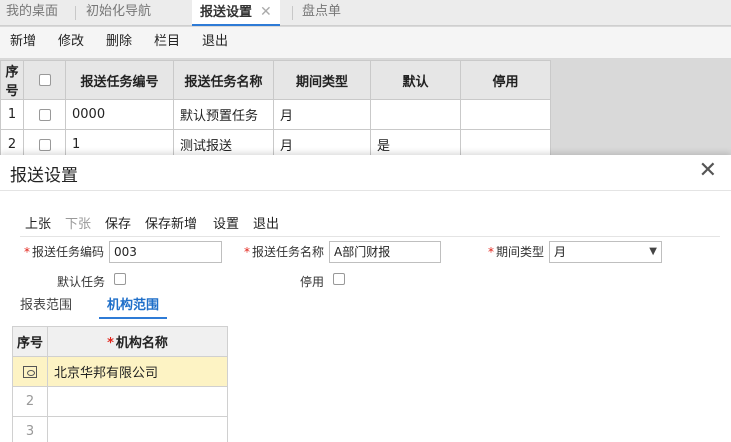 The height and width of the screenshot is (442, 731). What do you see at coordinates (339, 279) in the screenshot?
I see `disabled-checkbox` at bounding box center [339, 279].